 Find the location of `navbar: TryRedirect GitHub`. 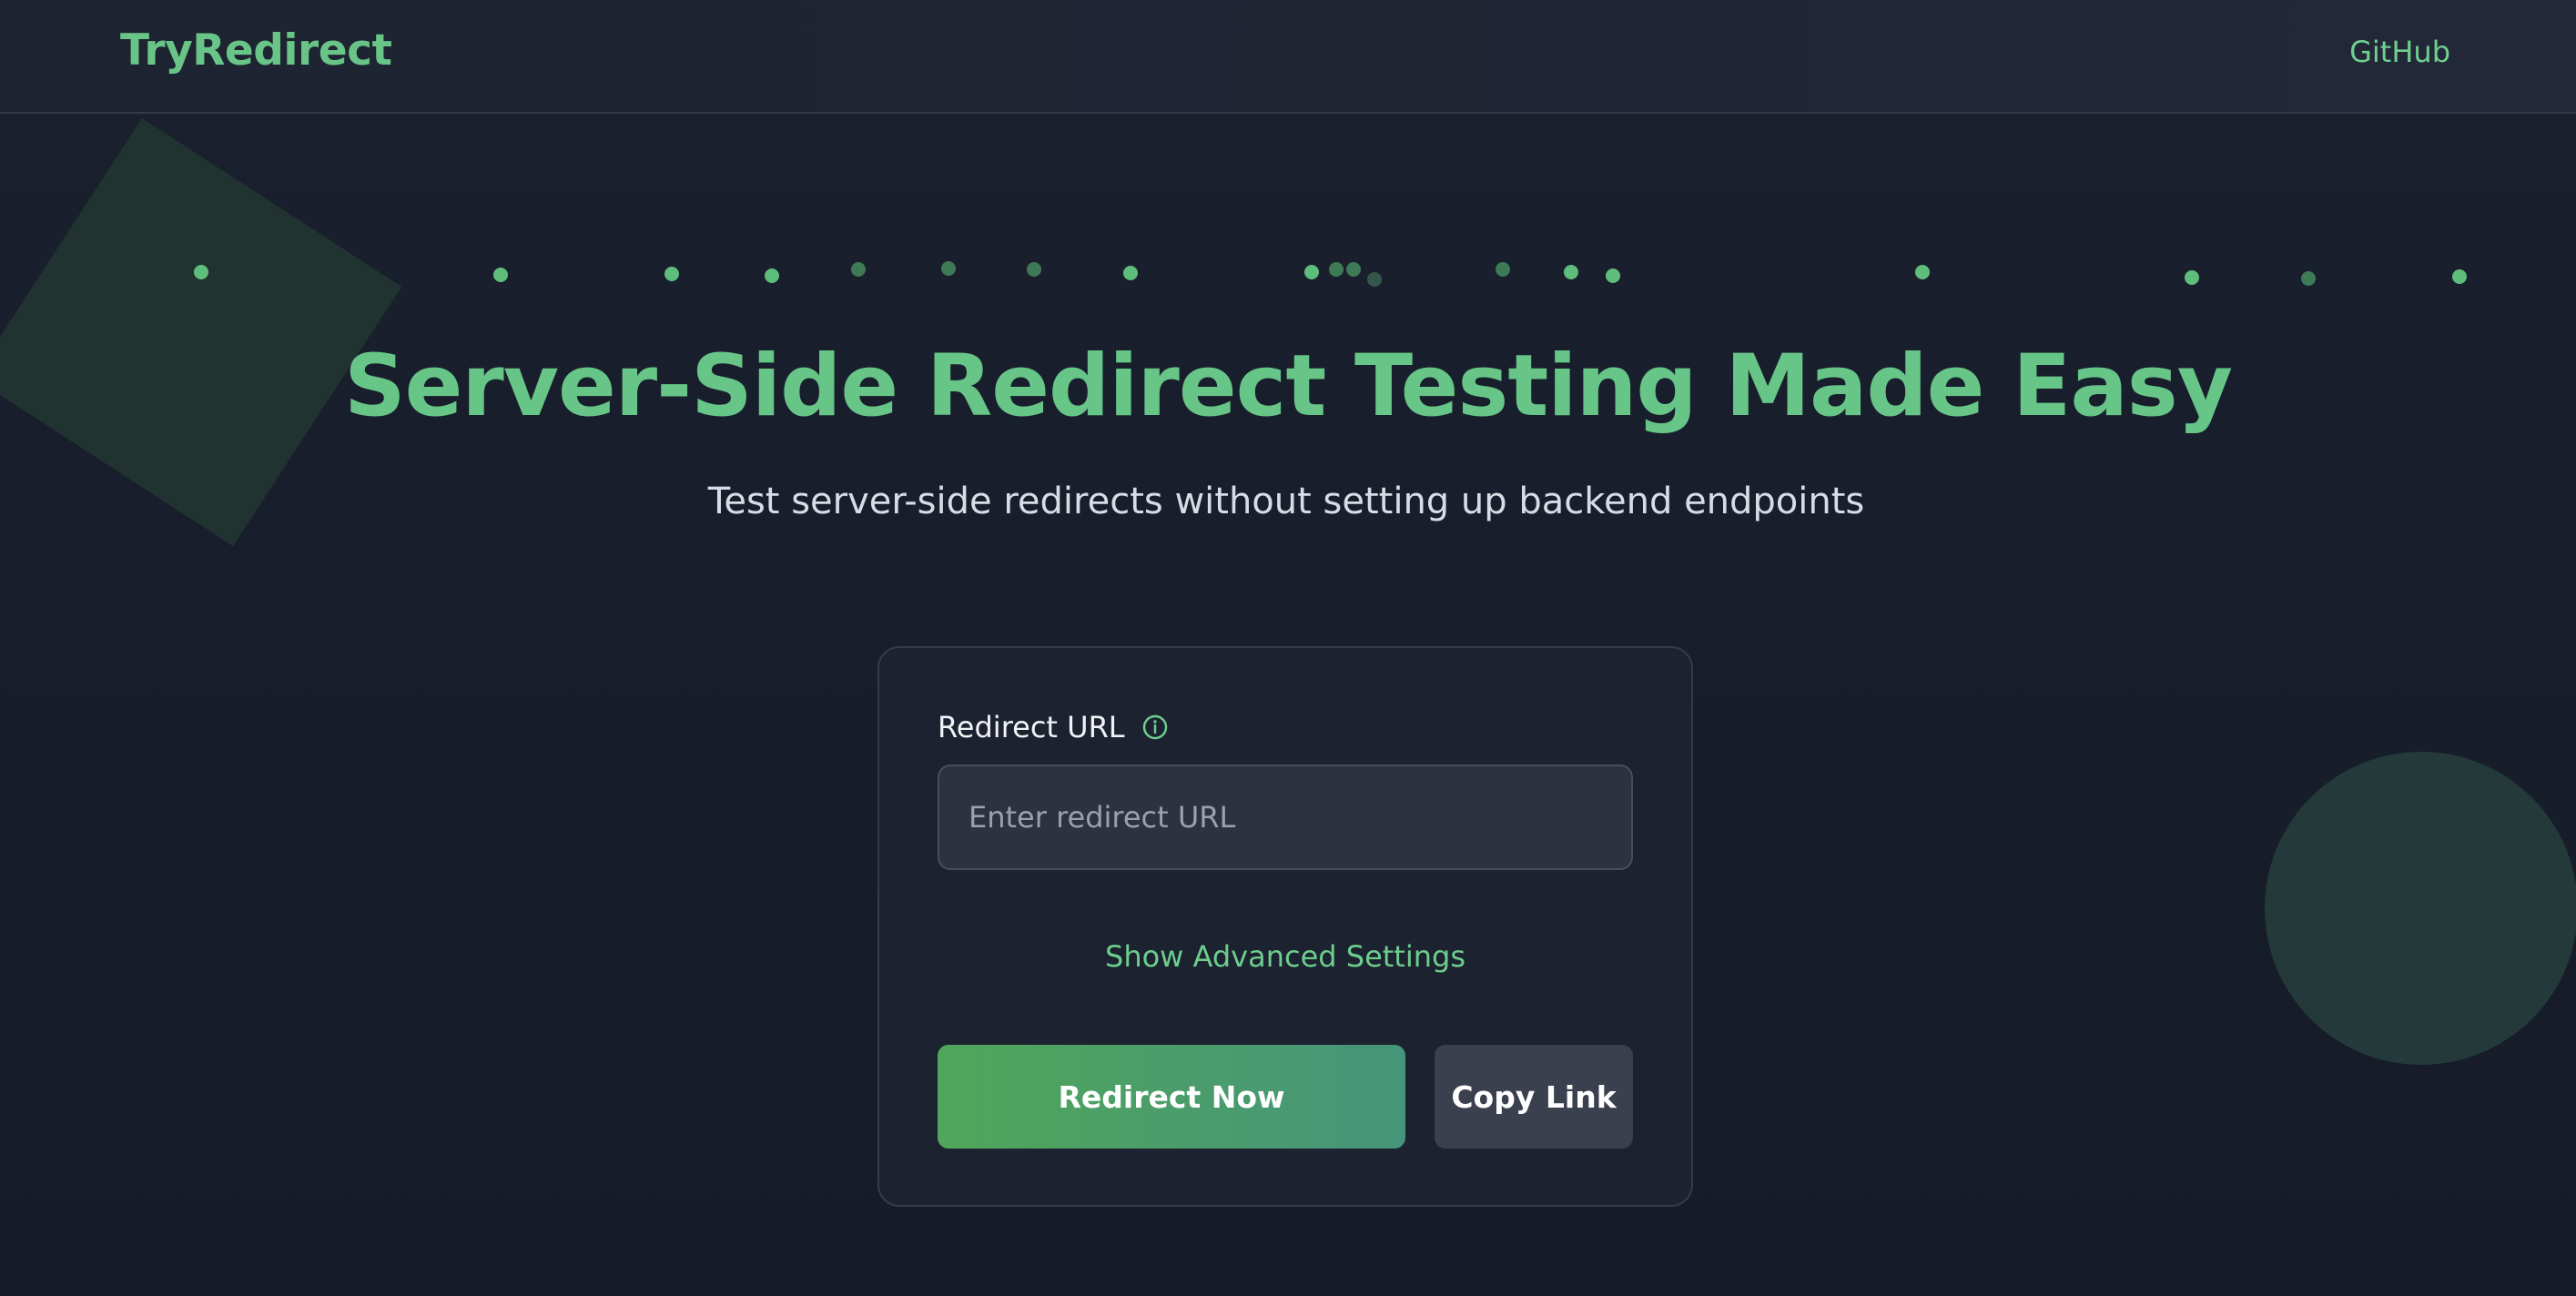

navbar: TryRedirect GitHub is located at coordinates (1288, 57).